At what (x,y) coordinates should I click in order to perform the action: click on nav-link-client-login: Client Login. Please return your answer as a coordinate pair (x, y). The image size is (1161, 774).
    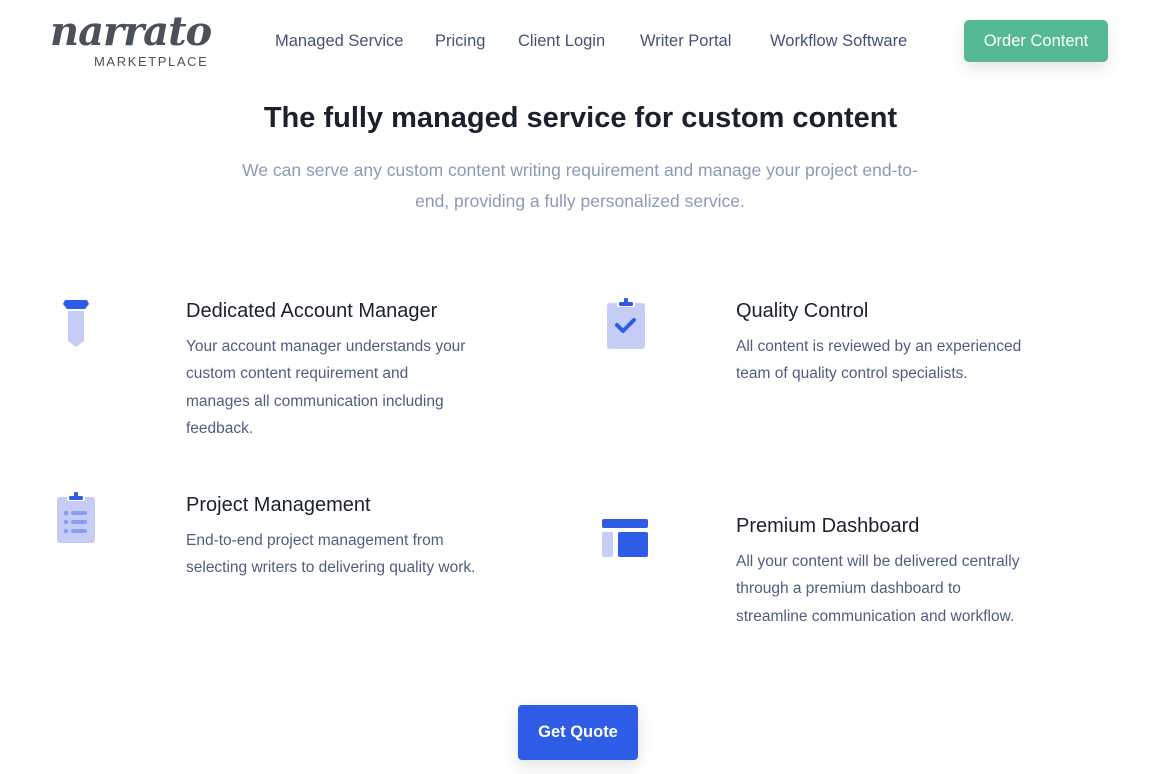
    Looking at the image, I should click on (561, 41).